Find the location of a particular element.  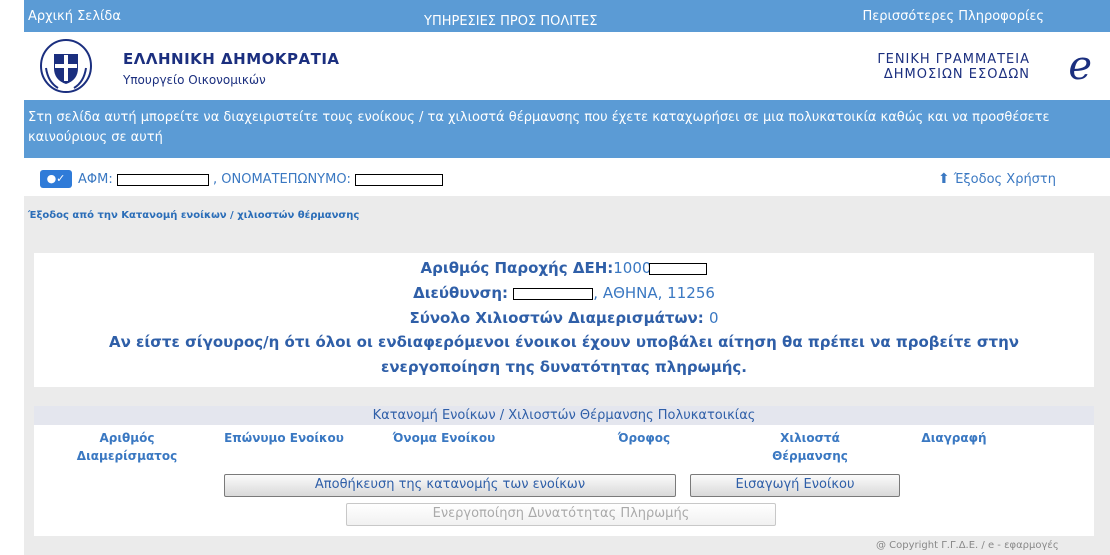

total-value: 0 is located at coordinates (713, 318).